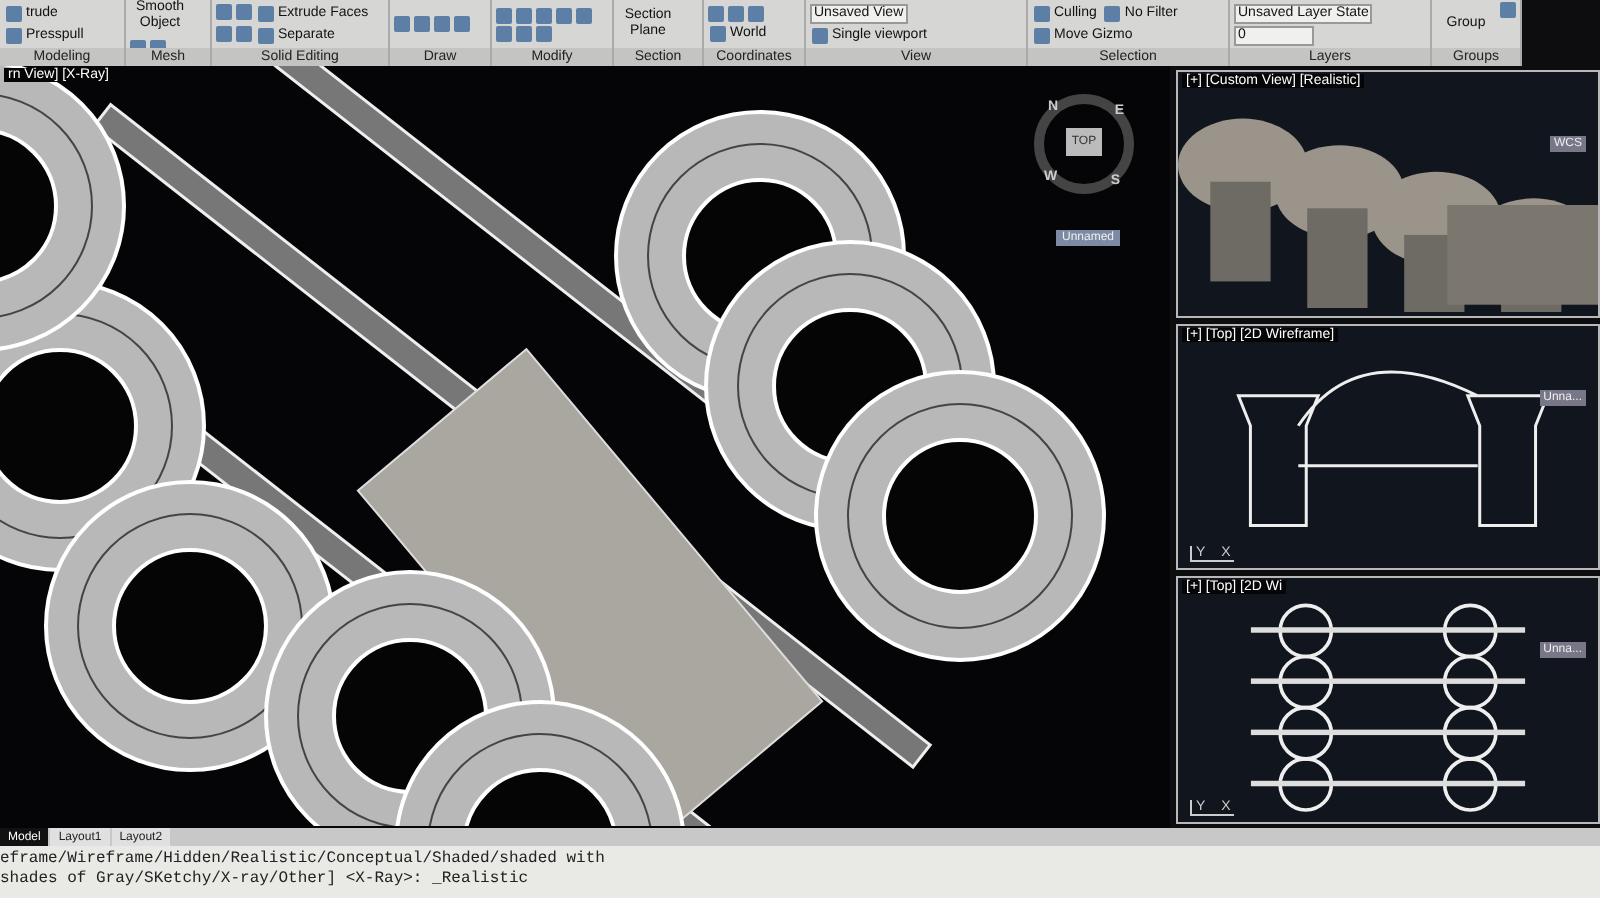 This screenshot has height=898, width=1600. What do you see at coordinates (303, 860) in the screenshot?
I see `command-line: eframe/Wireframe/Hidden/Realistic/Conceptual/Shaded/shaded with` at bounding box center [303, 860].